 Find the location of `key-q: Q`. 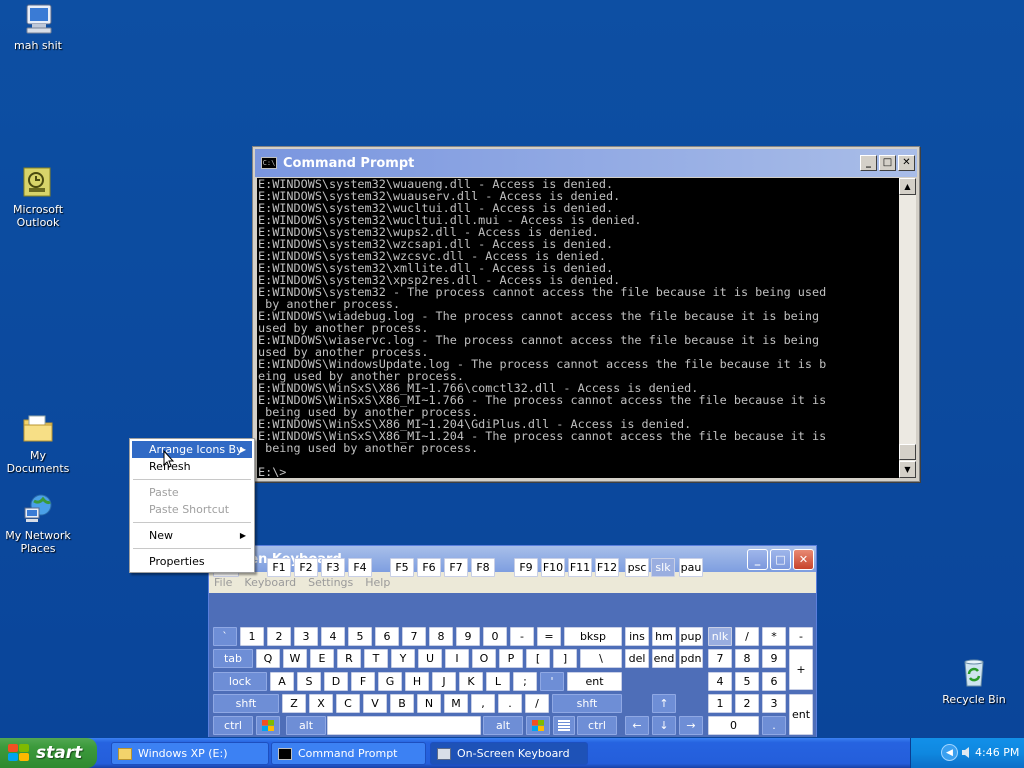

key-q: Q is located at coordinates (268, 658).